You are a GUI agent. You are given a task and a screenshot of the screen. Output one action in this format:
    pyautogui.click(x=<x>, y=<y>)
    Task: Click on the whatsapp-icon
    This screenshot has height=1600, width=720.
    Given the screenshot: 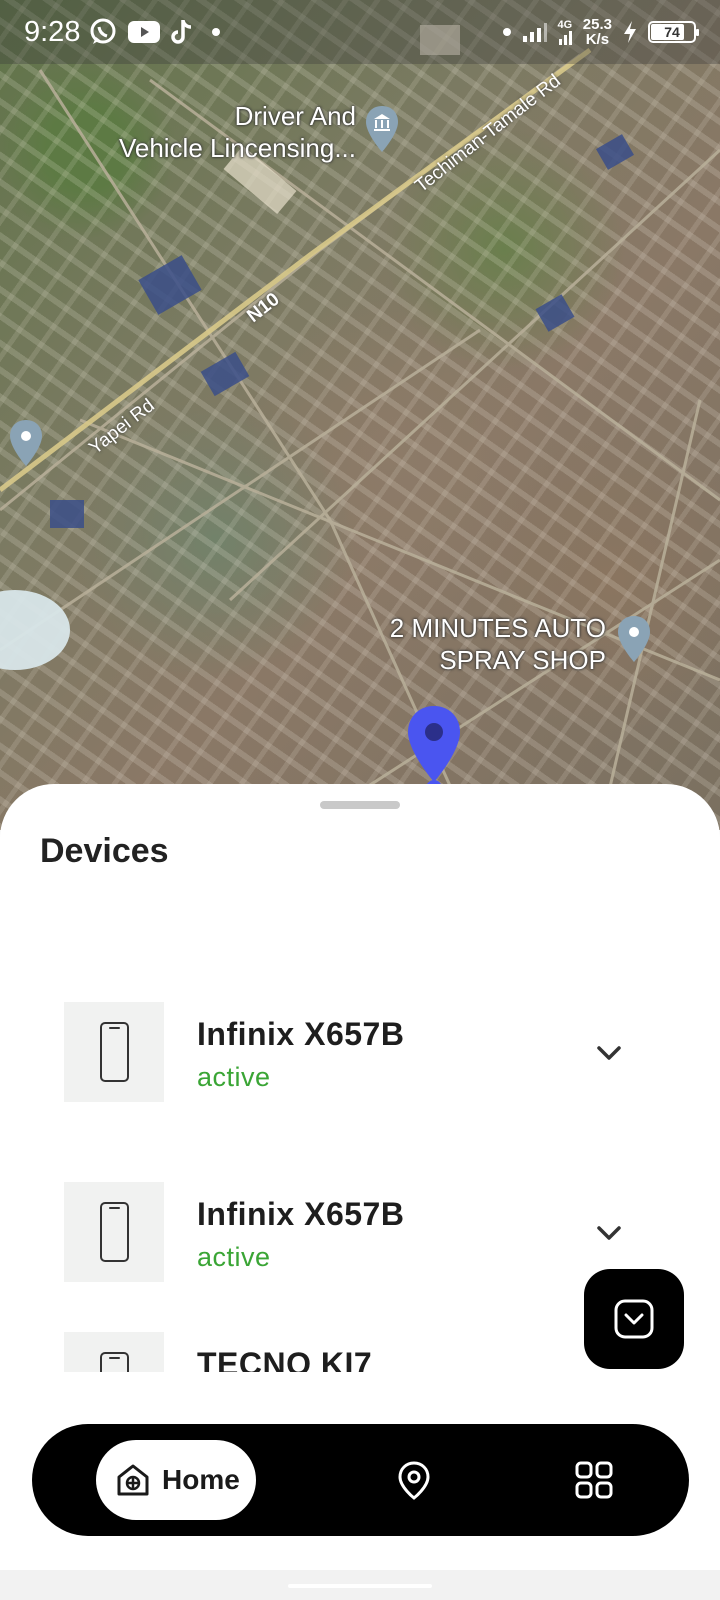 What is the action you would take?
    pyautogui.click(x=103, y=31)
    